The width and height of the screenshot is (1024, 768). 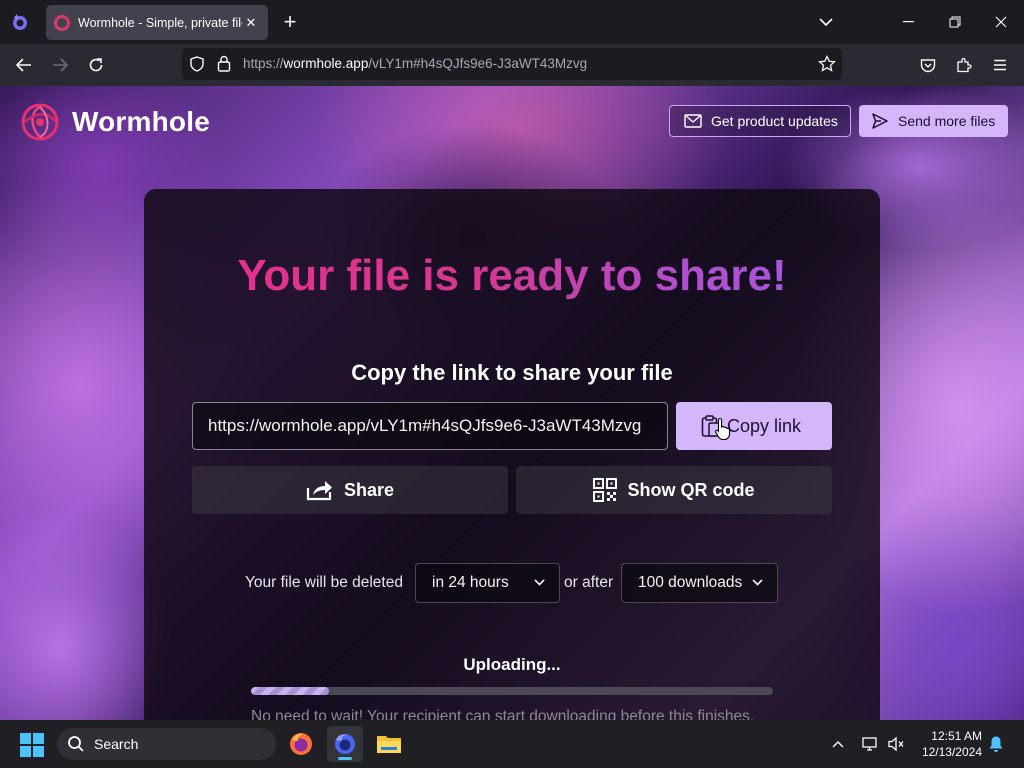 I want to click on windows-start-icon, so click(x=32, y=745).